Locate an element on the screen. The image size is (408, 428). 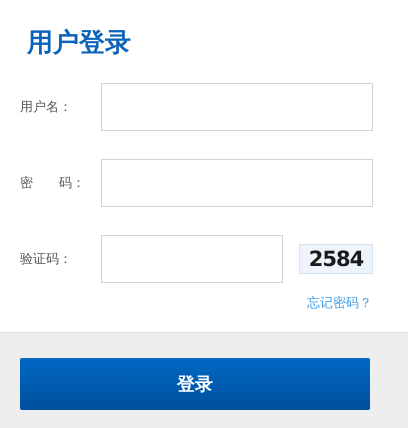
captcha-code: 2584 is located at coordinates (336, 259).